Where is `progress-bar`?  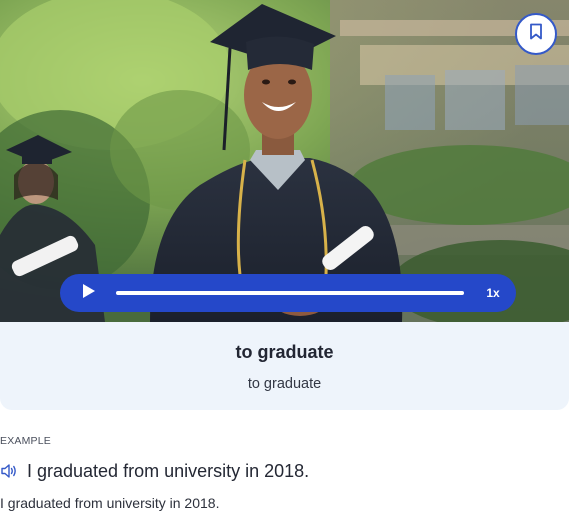 progress-bar is located at coordinates (290, 293).